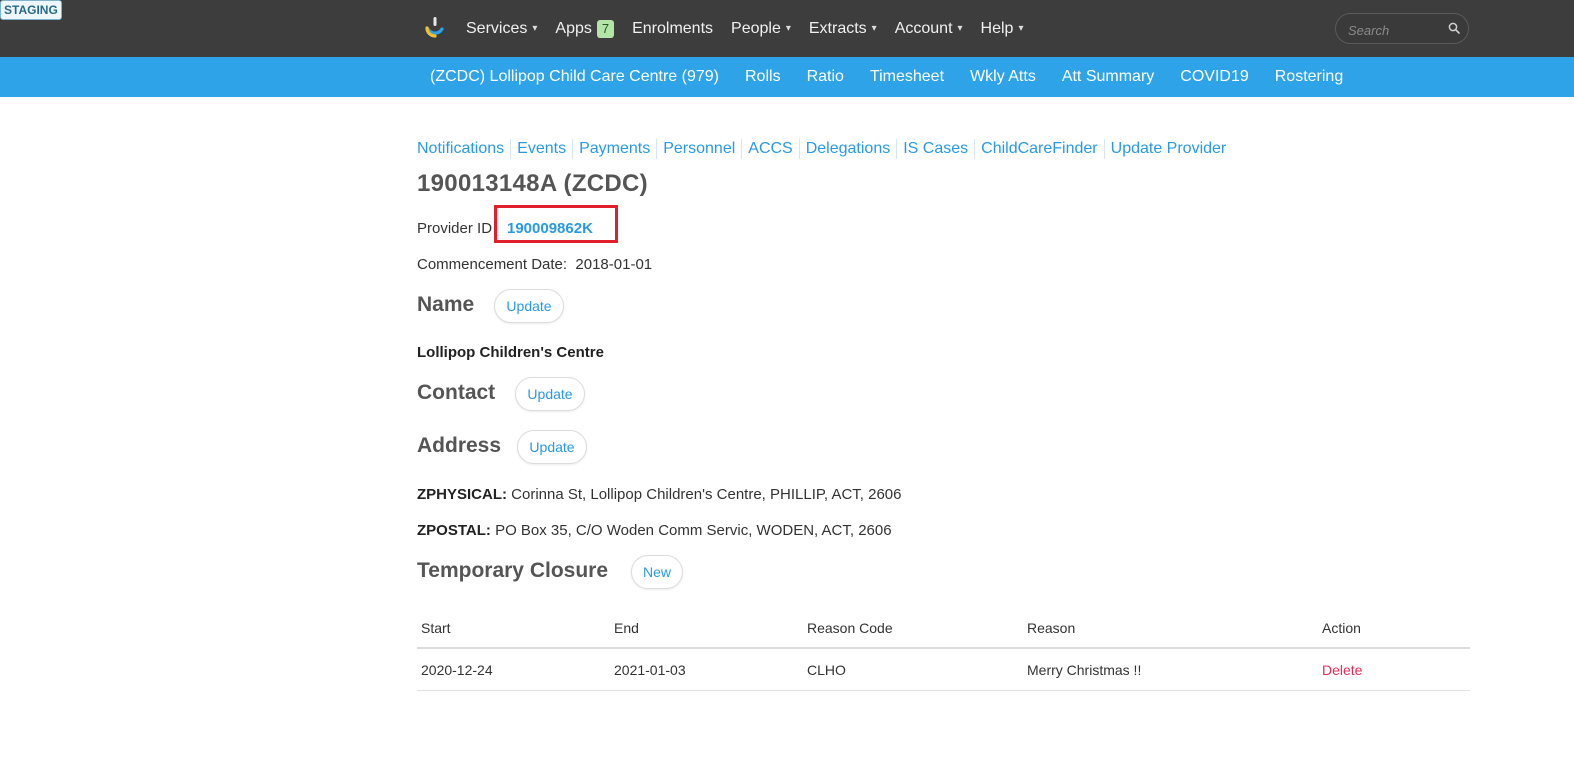 The image size is (1574, 757). What do you see at coordinates (532, 183) in the screenshot?
I see `page-title: 190013148A (ZCDC)` at bounding box center [532, 183].